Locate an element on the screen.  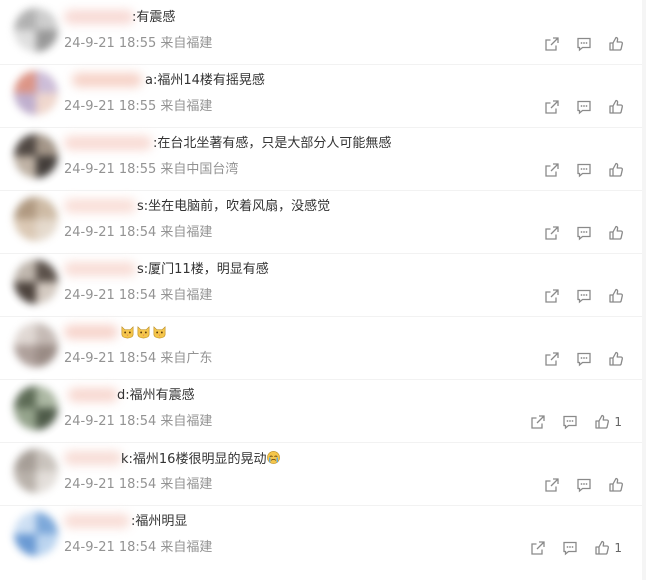
scrollbar-track is located at coordinates (644, 290).